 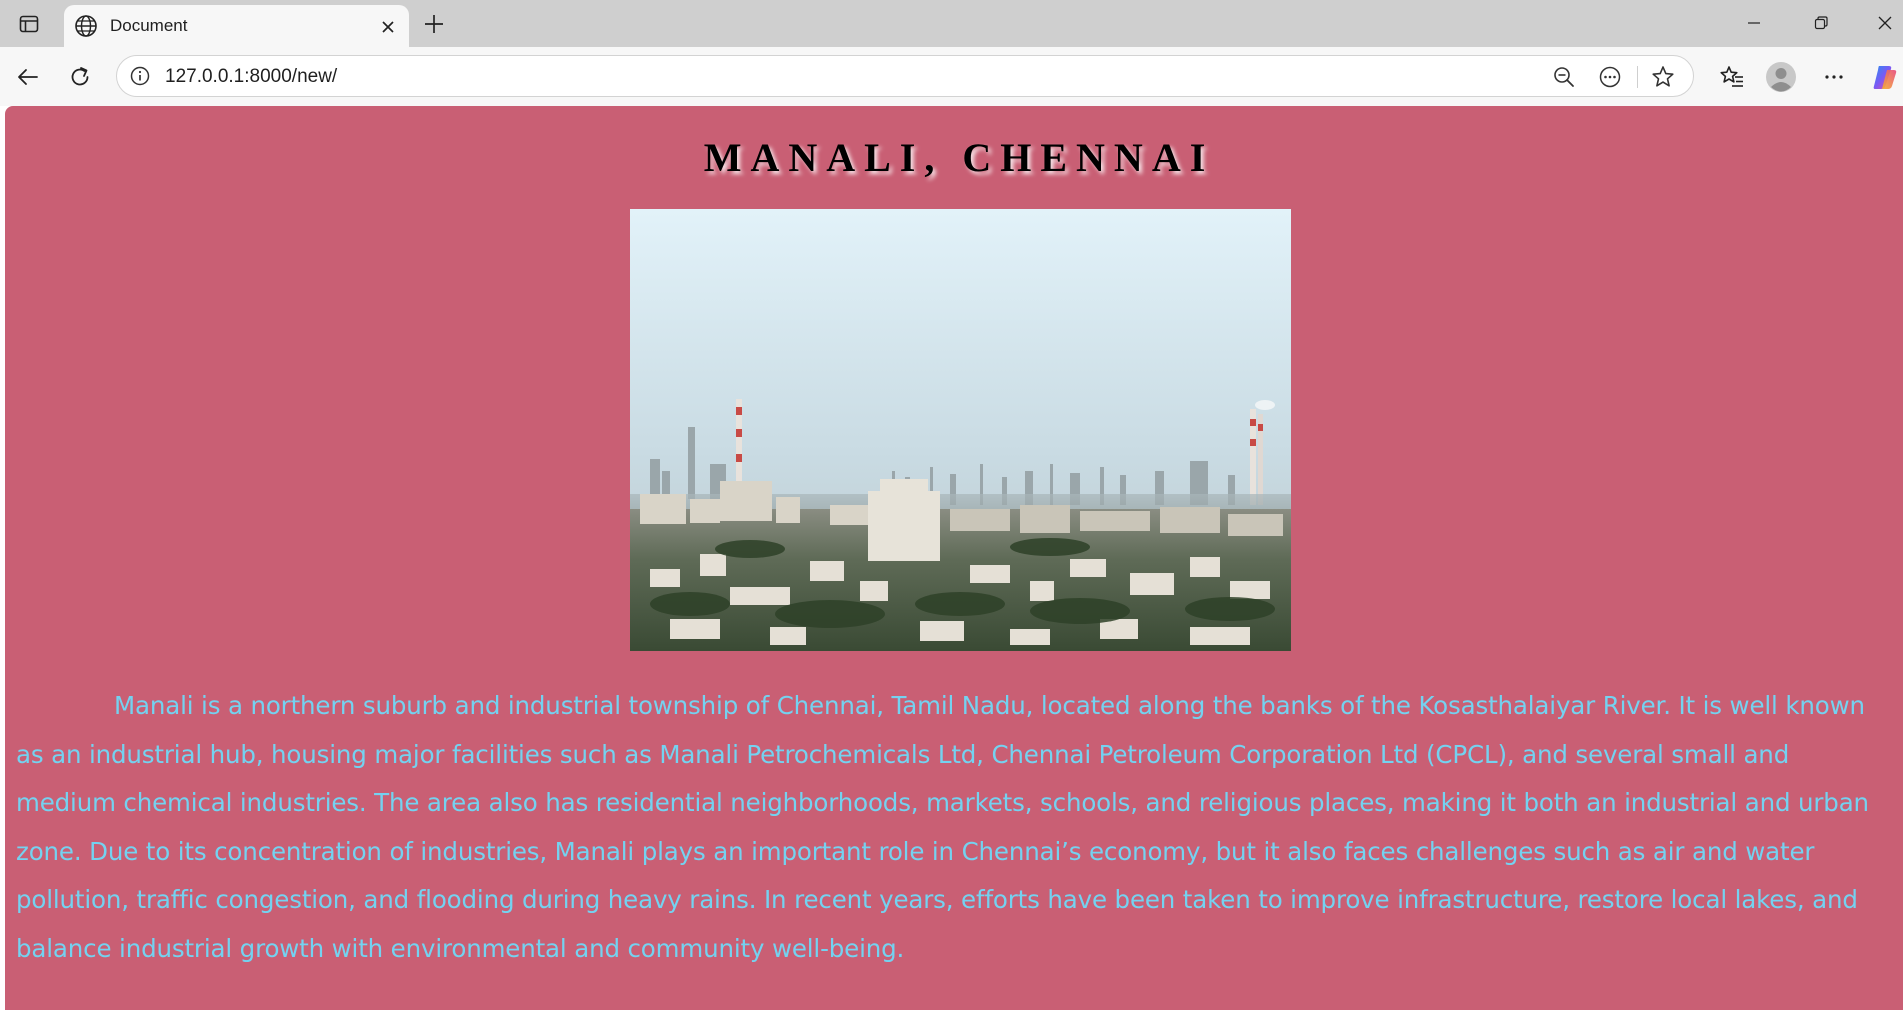 What do you see at coordinates (1821, 23) in the screenshot?
I see `restore-icon` at bounding box center [1821, 23].